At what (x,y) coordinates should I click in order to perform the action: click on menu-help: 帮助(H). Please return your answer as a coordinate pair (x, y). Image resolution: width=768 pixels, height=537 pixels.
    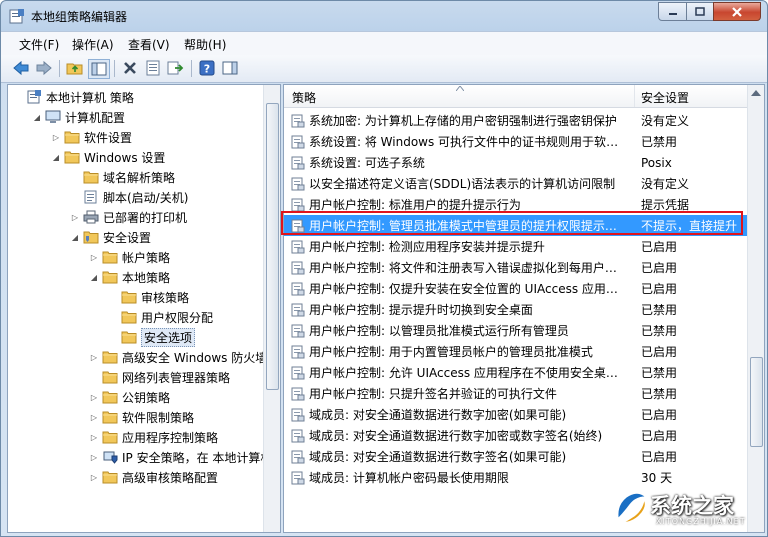
    Looking at the image, I should click on (205, 44).